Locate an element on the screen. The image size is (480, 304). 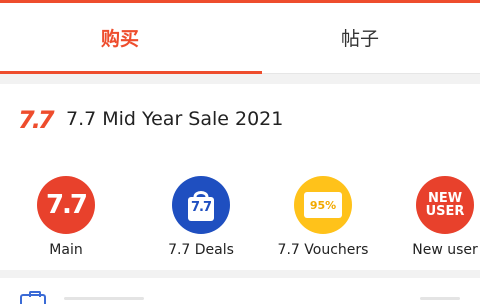
shortcut-new-user: NEW USER New user is located at coordinates (435, 219).